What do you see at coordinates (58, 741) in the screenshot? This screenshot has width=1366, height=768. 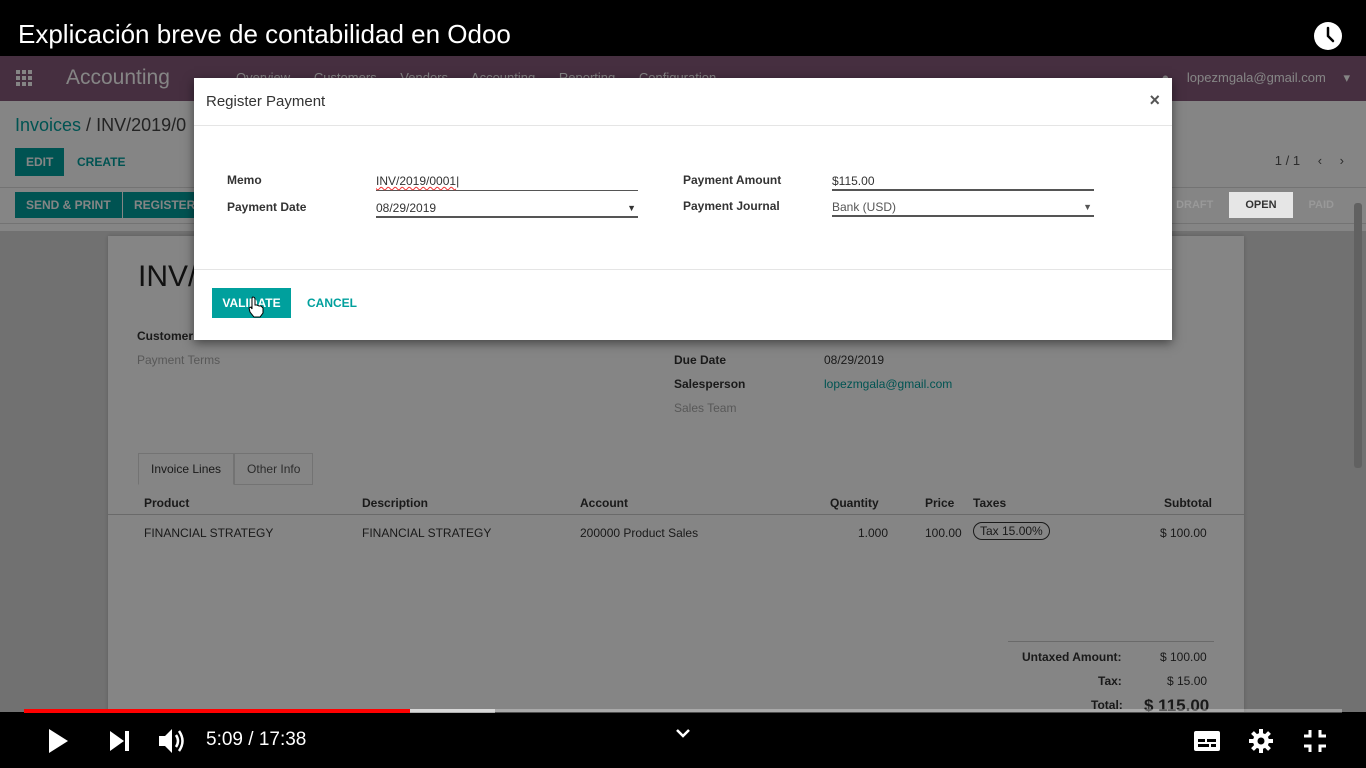 I see `play-icon` at bounding box center [58, 741].